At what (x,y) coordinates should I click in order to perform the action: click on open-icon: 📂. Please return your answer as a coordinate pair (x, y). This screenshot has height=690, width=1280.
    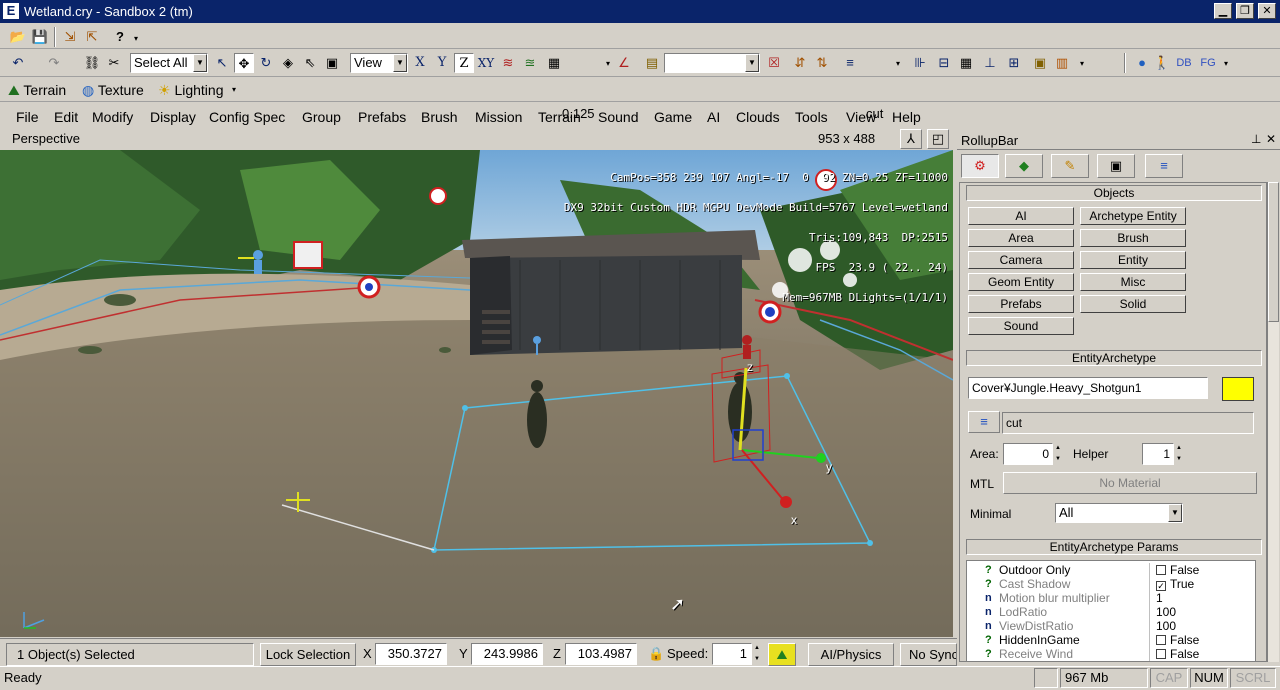
    Looking at the image, I should click on (18, 37).